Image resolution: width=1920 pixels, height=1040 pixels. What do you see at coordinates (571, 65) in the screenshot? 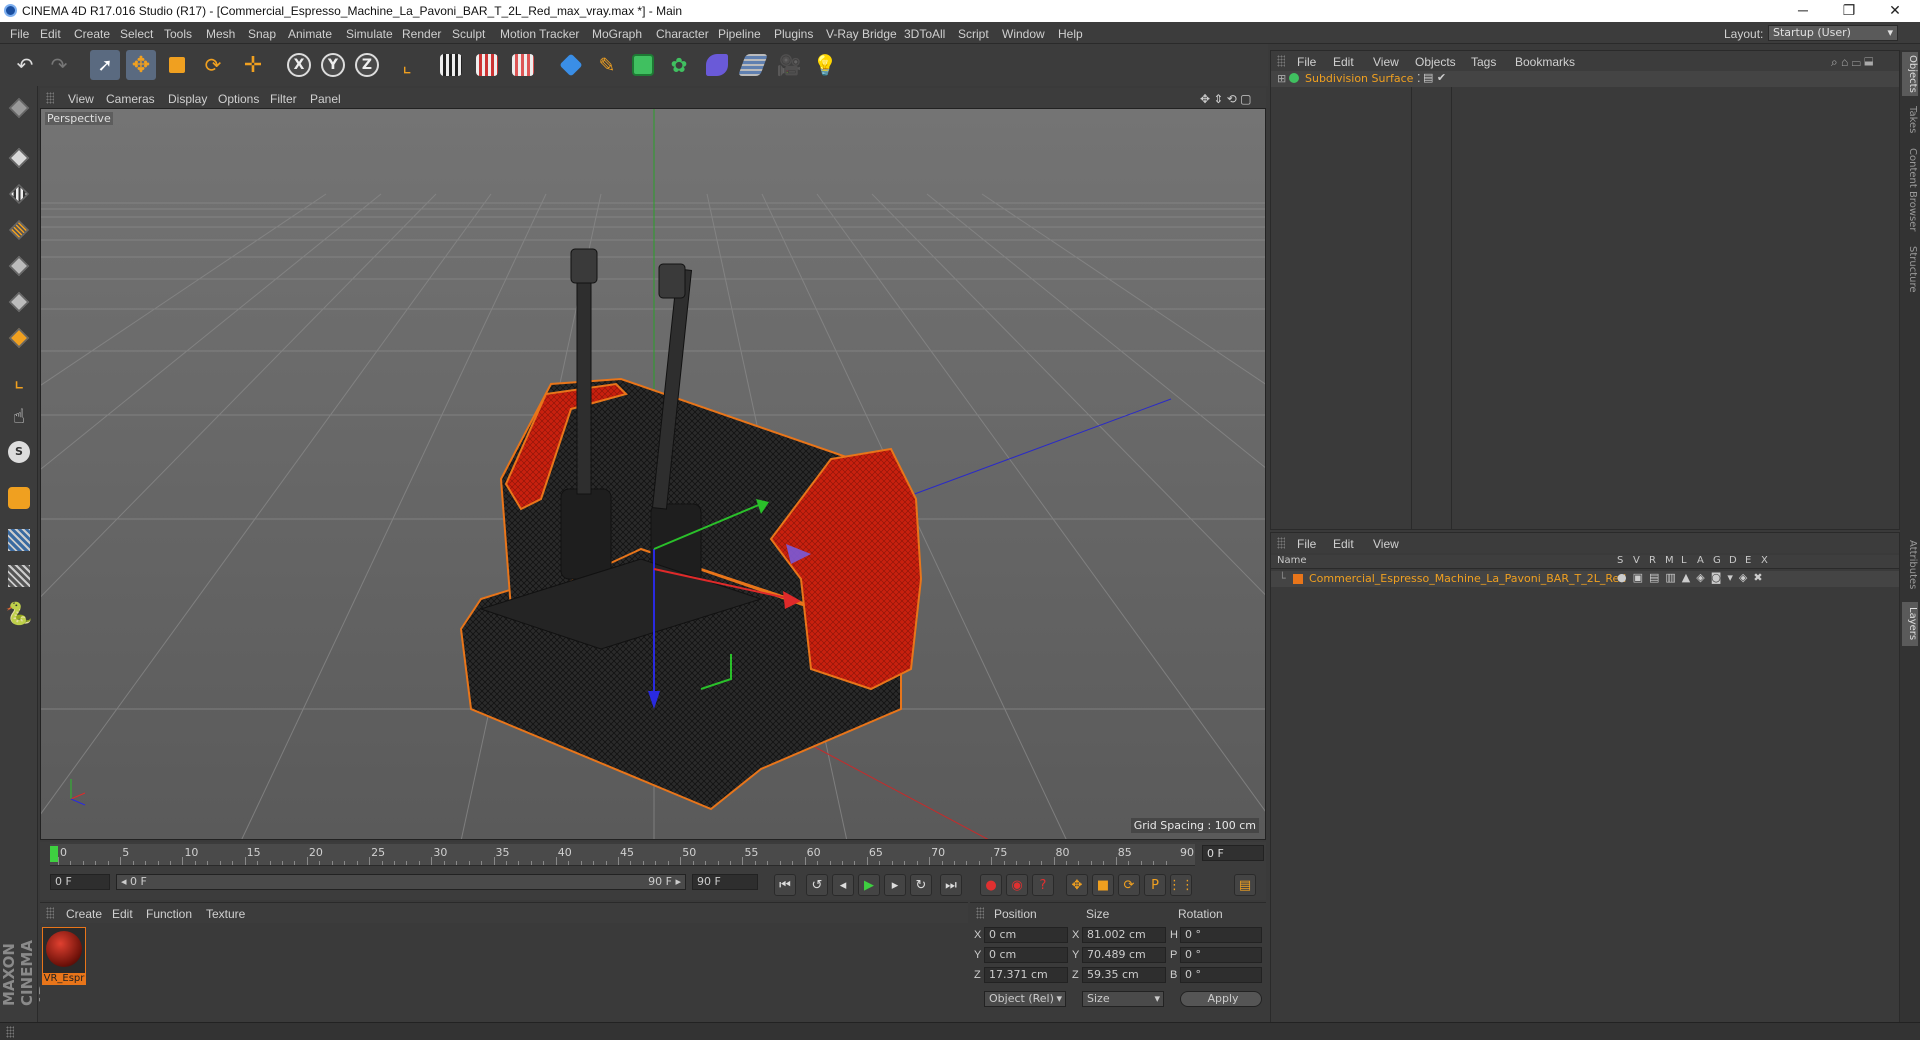
I see `cube-primitive-icon` at bounding box center [571, 65].